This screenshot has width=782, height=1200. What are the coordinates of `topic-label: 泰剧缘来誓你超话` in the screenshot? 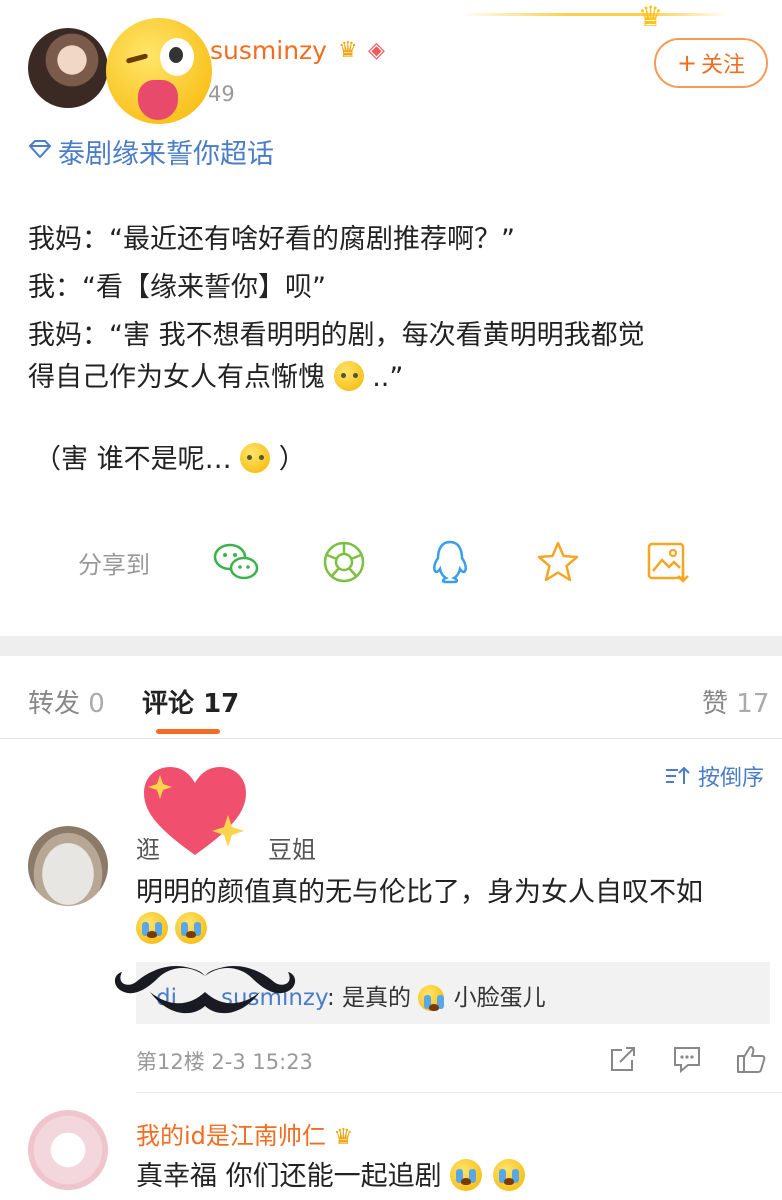 It's located at (166, 154).